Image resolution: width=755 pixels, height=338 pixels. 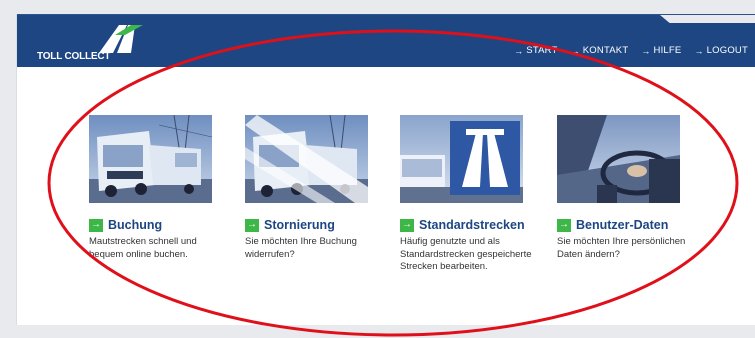 I want to click on tile-title: Standardstrecken, so click(x=472, y=225).